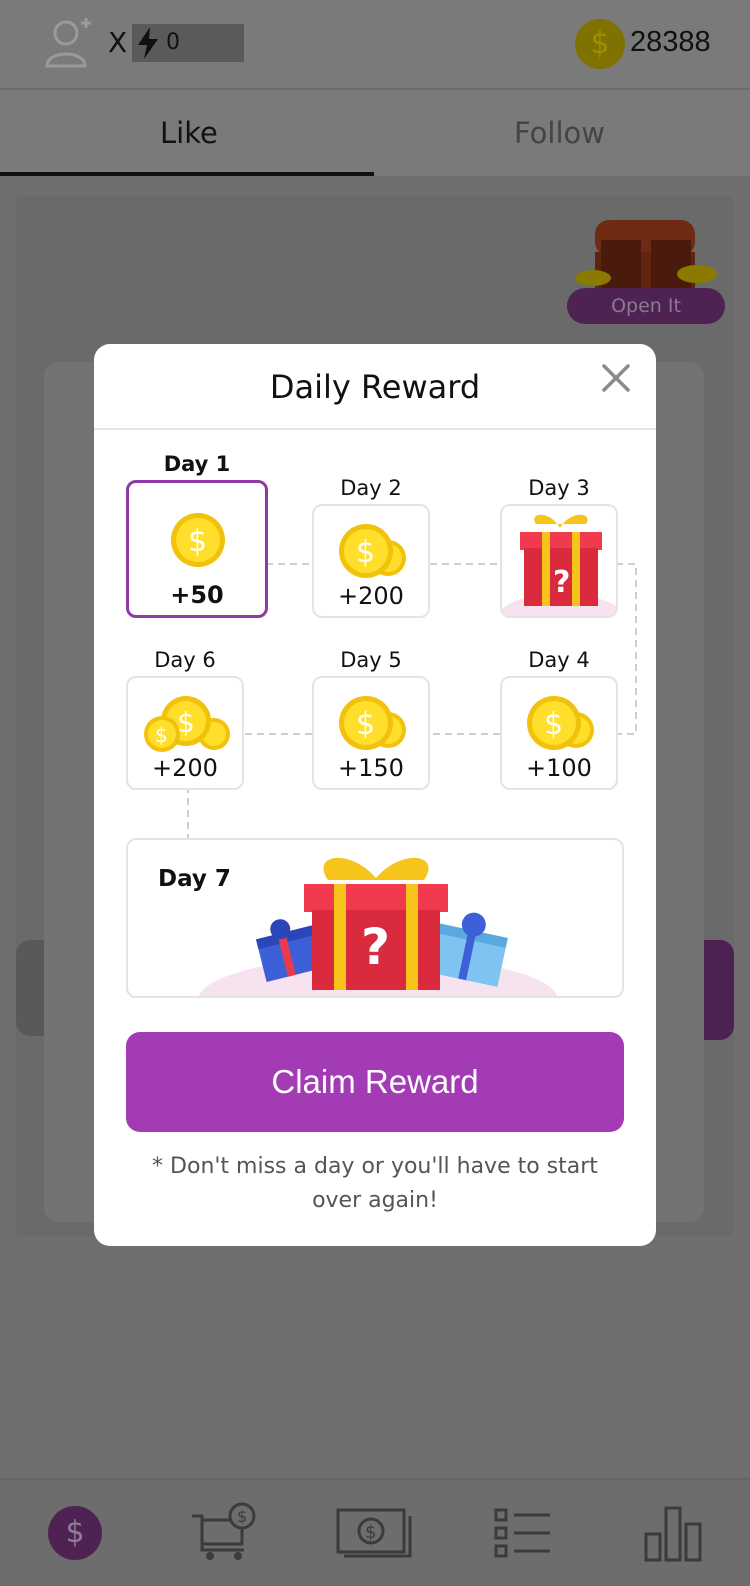  I want to click on cash-icon: $, so click(374, 1532).